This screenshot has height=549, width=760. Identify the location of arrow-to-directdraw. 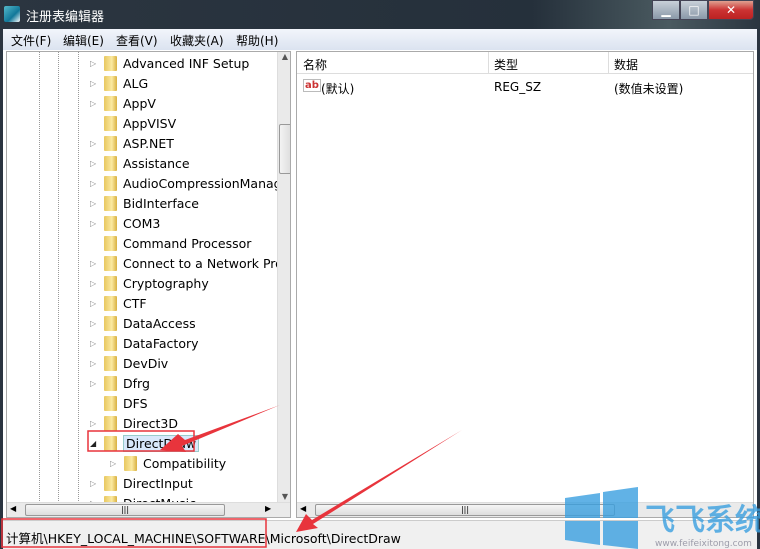
(220, 428).